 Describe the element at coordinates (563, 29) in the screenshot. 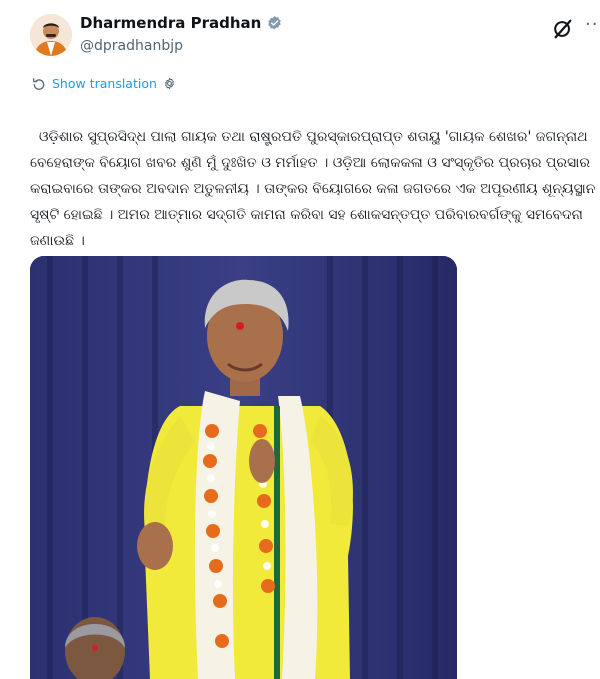

I see `grok-icon` at that location.